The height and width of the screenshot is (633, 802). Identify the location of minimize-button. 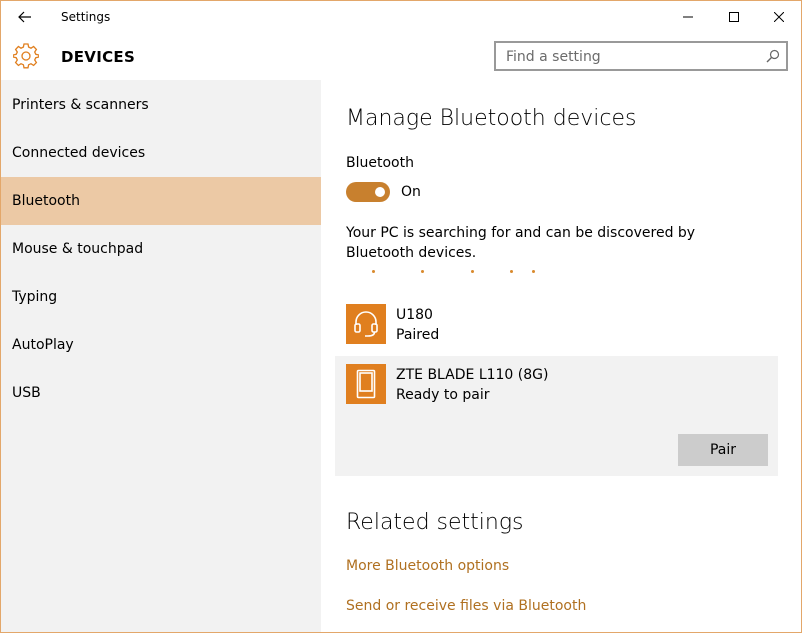
(688, 17).